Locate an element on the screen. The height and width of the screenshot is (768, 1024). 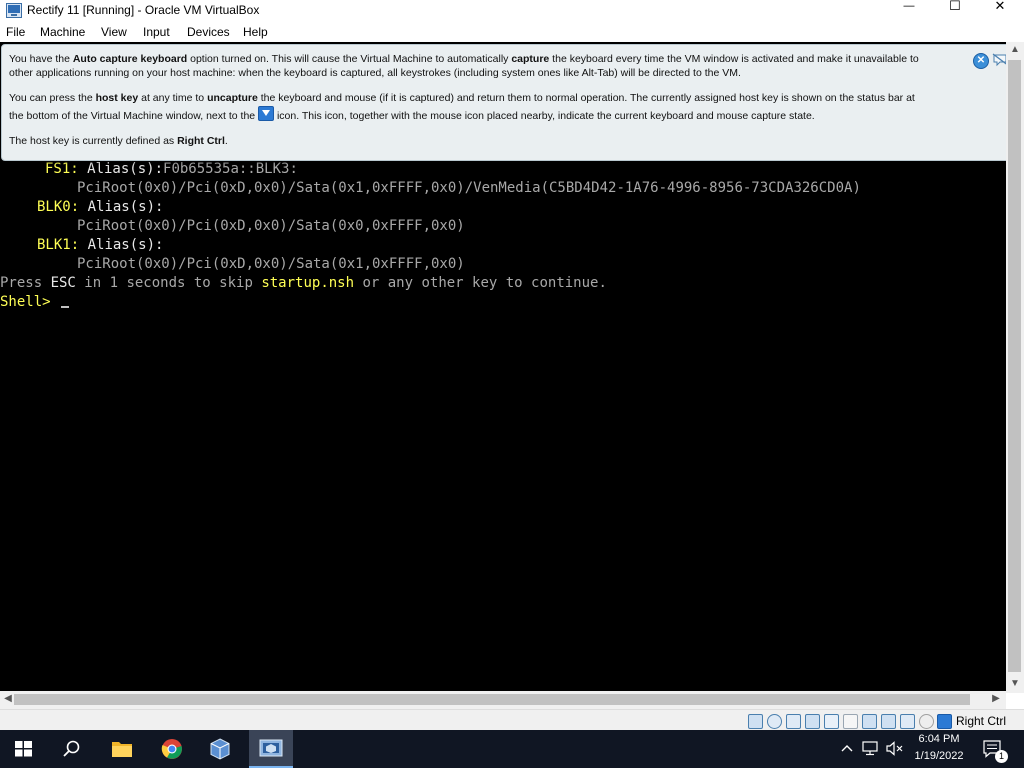
text-cursor is located at coordinates (65, 307).